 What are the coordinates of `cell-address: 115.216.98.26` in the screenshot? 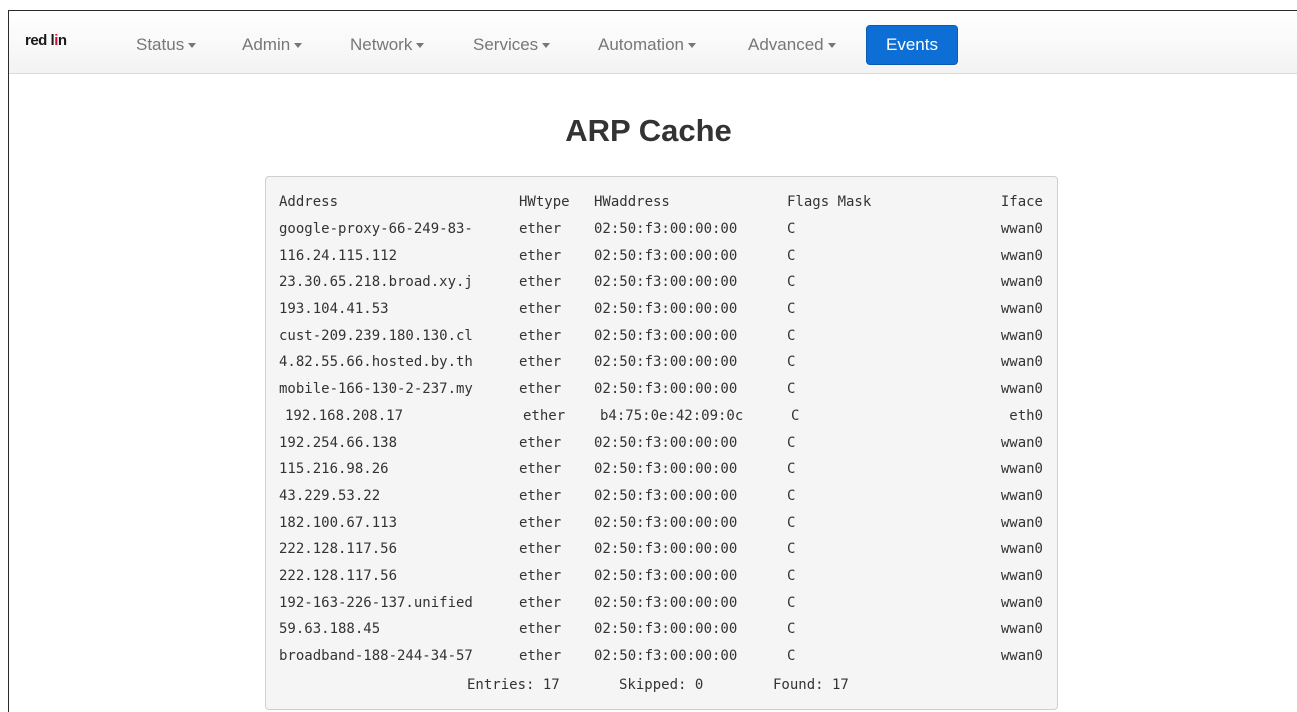 It's located at (334, 469).